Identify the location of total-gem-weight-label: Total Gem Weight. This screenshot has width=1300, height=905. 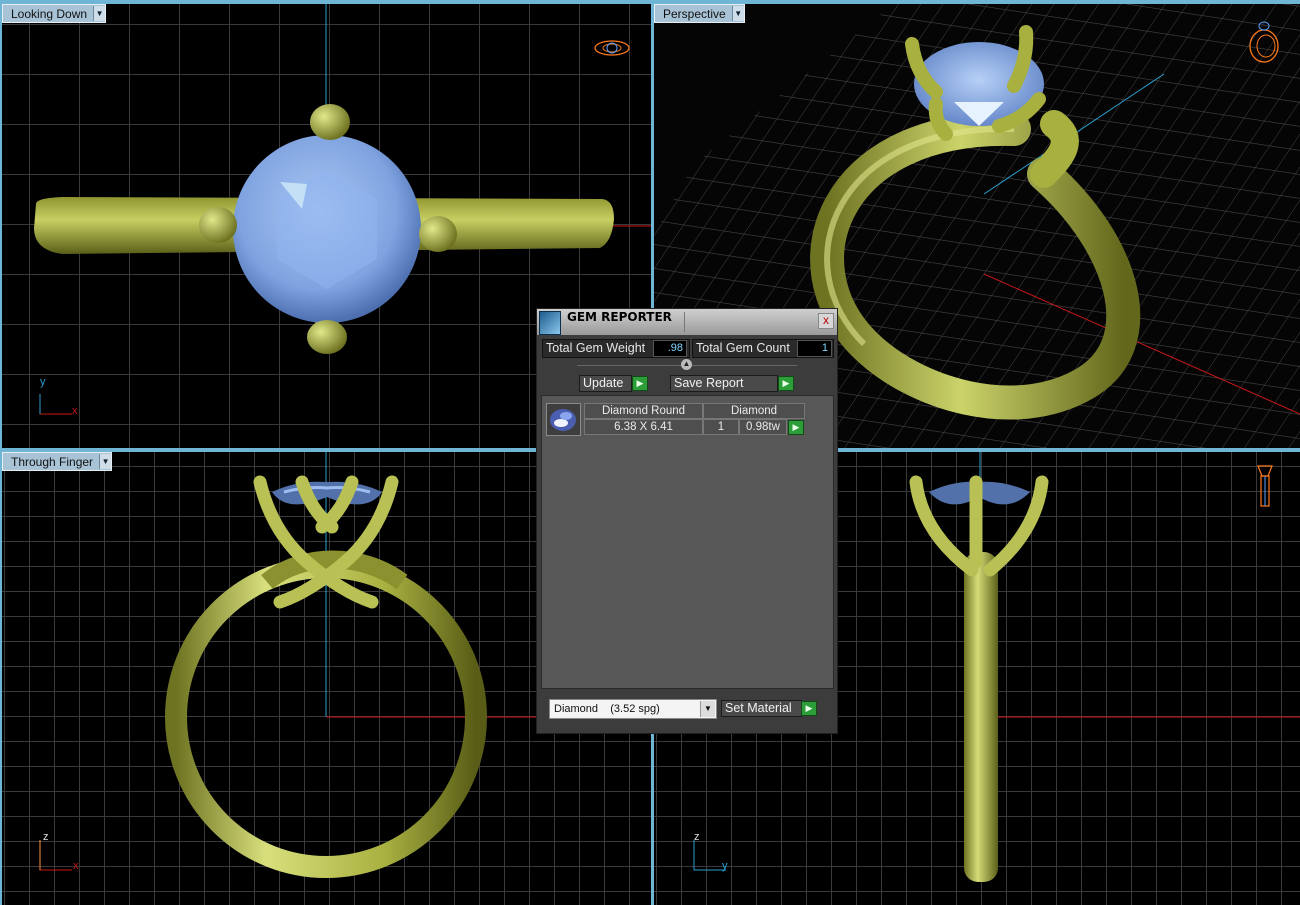
(596, 348).